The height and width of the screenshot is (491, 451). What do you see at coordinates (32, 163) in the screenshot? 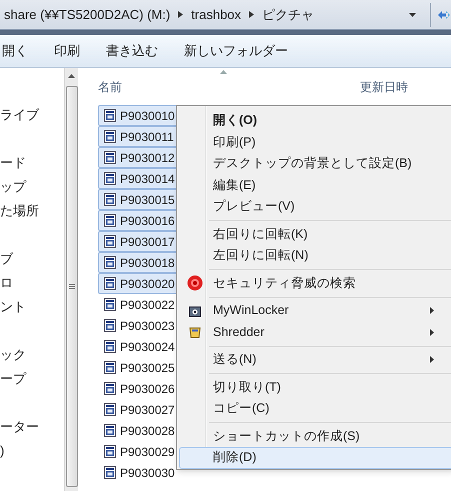
I see `navigation-item: ード` at bounding box center [32, 163].